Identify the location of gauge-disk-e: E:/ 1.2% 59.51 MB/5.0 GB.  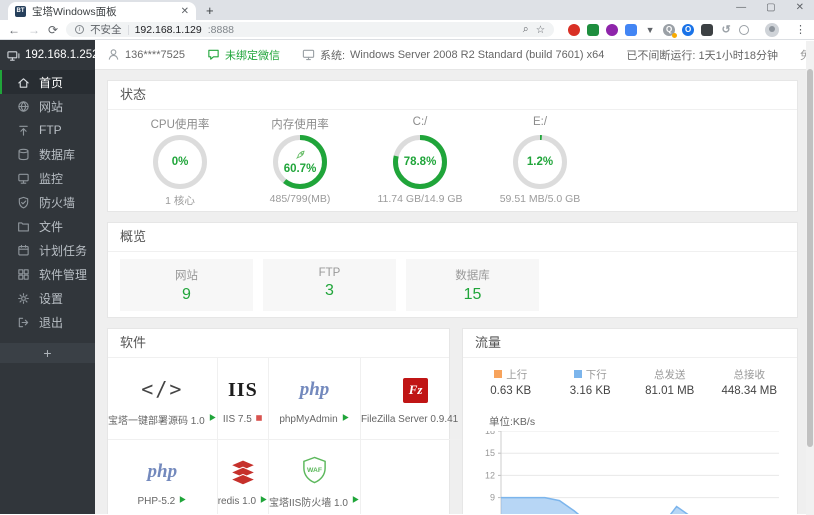
(540, 162).